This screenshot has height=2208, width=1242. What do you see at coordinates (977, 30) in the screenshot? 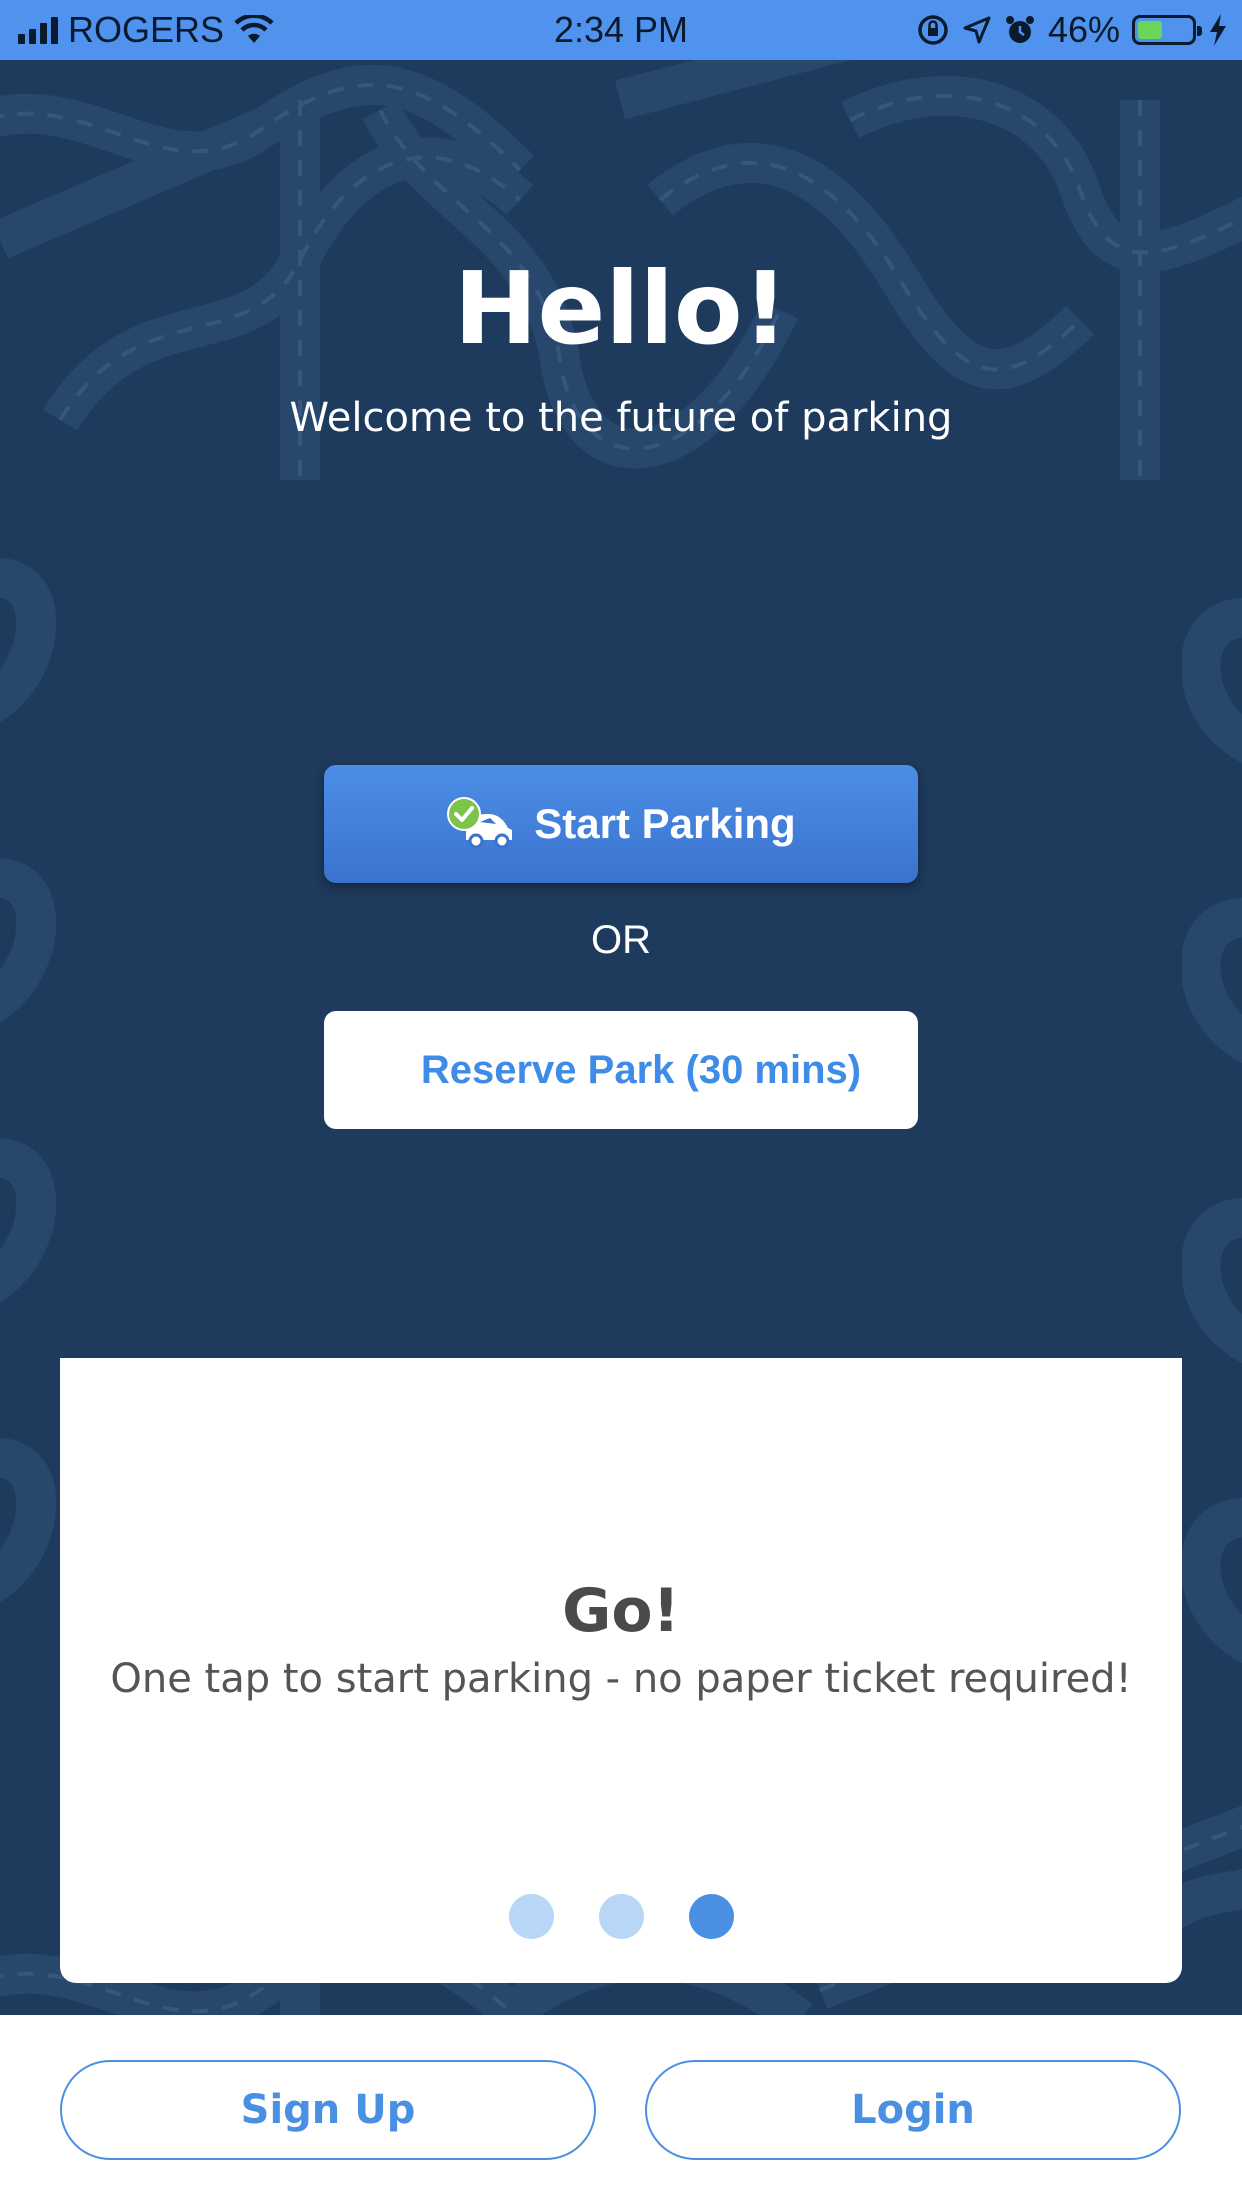
I see `location-arrow-icon` at bounding box center [977, 30].